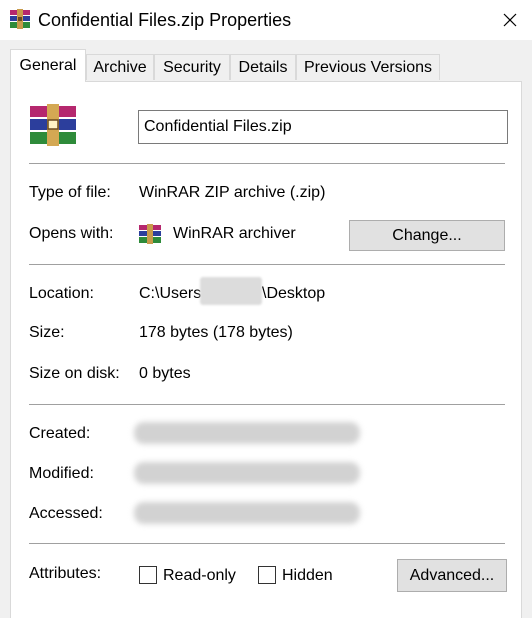  Describe the element at coordinates (47, 332) in the screenshot. I see `size-label: Size:` at that location.